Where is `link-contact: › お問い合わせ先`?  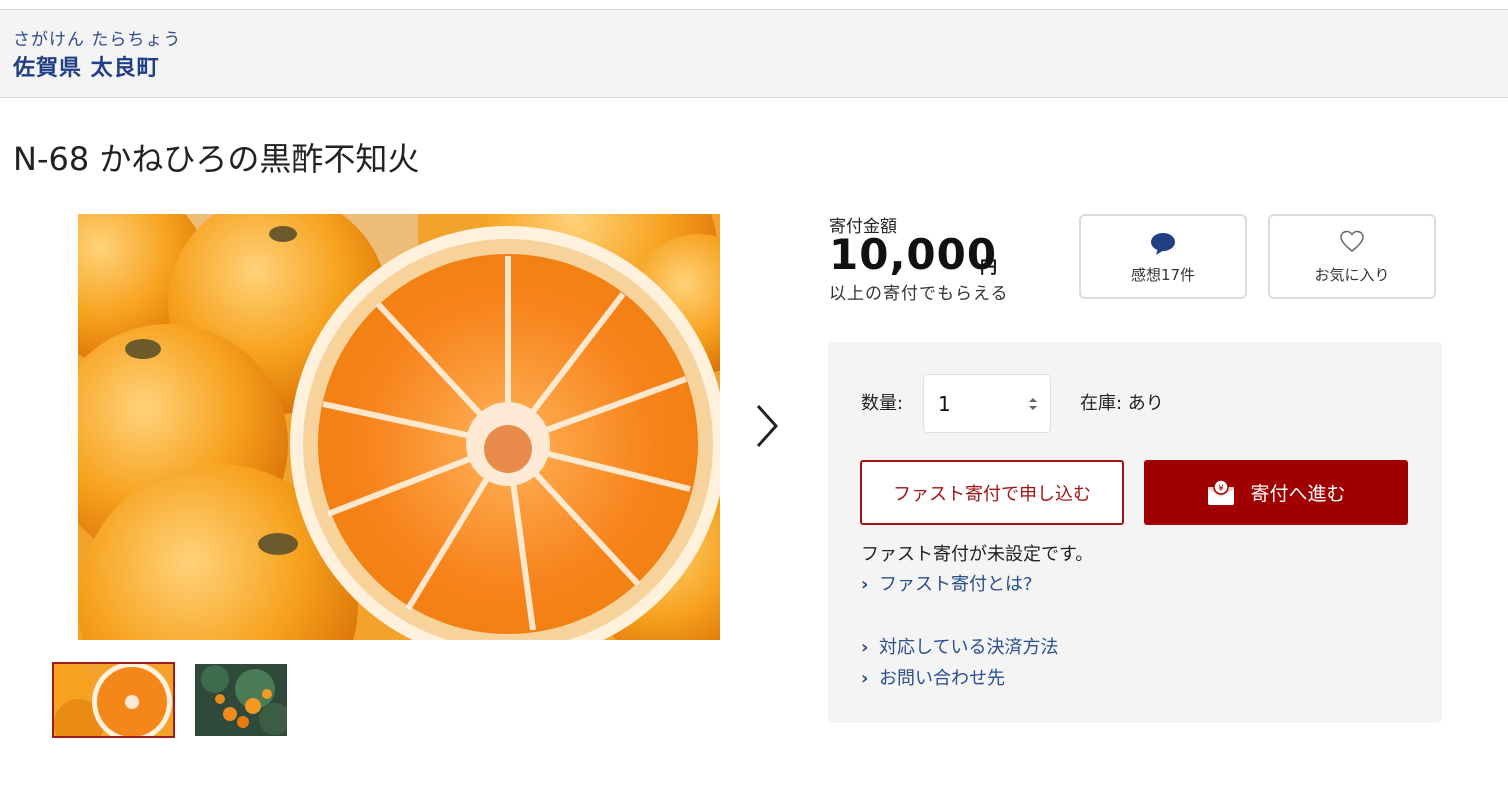 link-contact: › お問い合わせ先 is located at coordinates (933, 677).